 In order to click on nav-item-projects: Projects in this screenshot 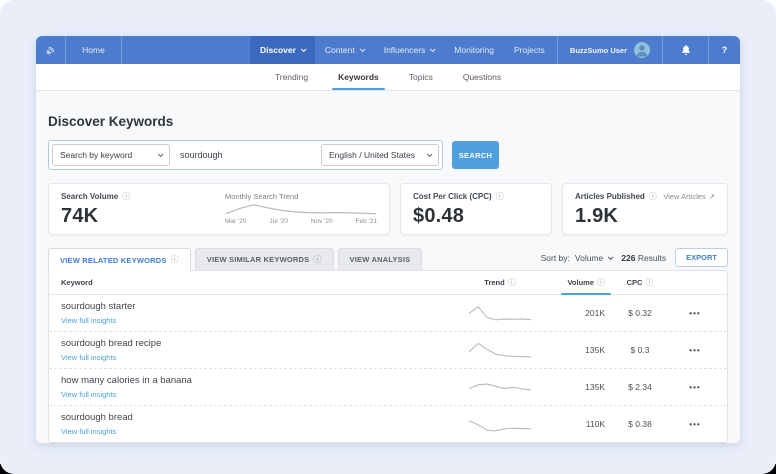, I will do `click(529, 50)`.